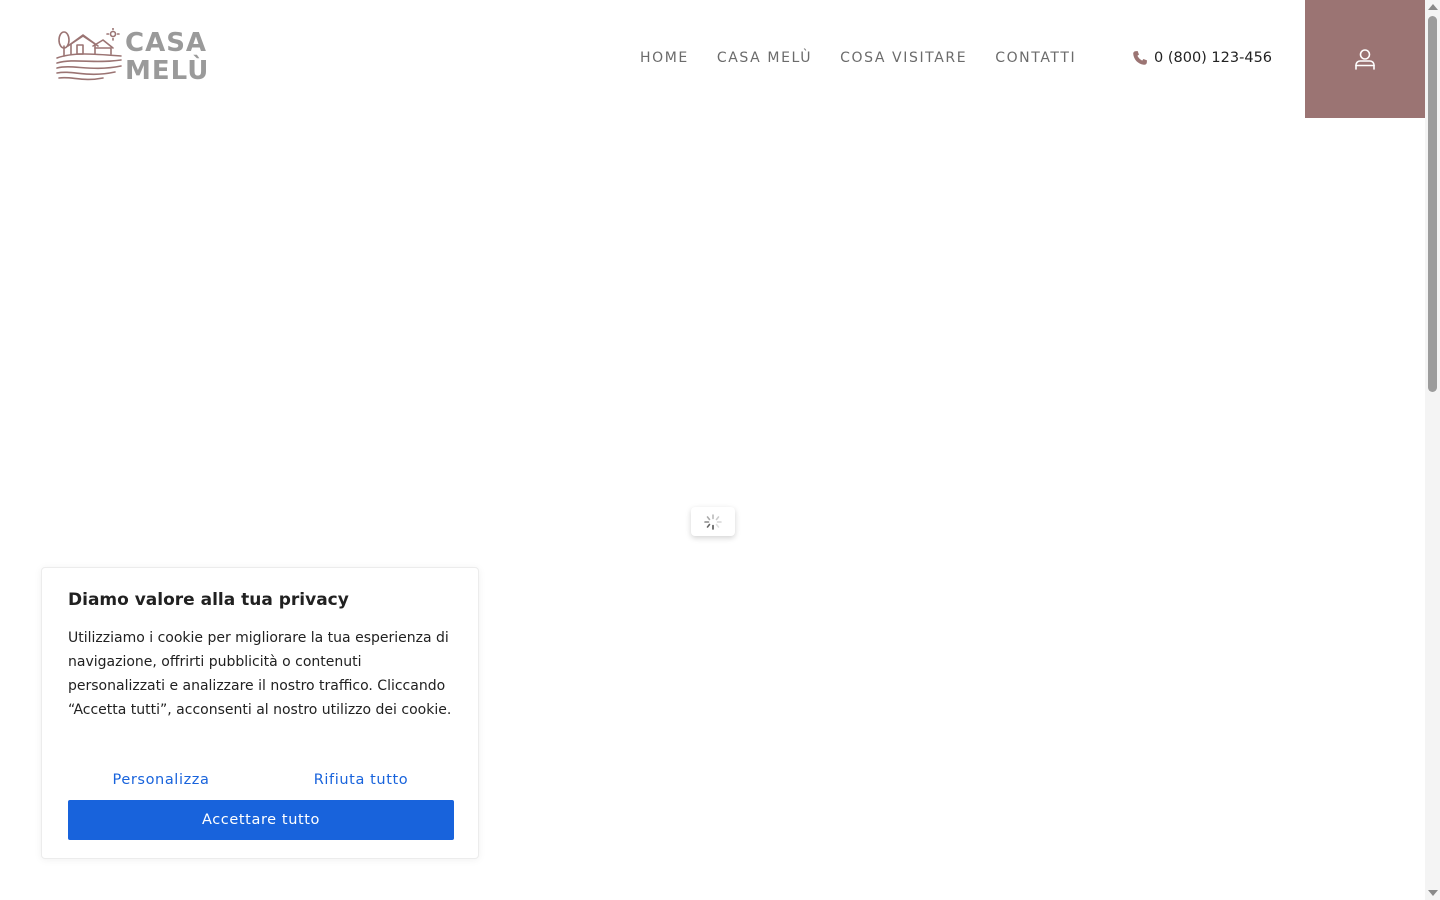  Describe the element at coordinates (903, 58) in the screenshot. I see `nav-item-cosa-visitare: COSA VISITARE` at that location.